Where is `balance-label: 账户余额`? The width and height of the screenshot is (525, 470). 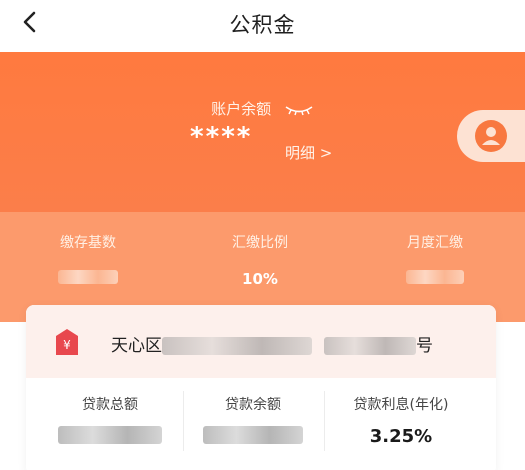
balance-label: 账户余额 is located at coordinates (241, 109).